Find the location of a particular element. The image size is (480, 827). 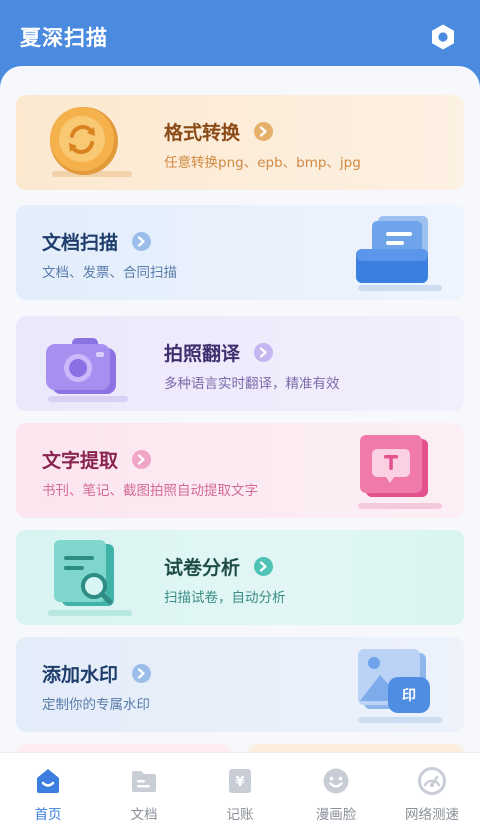

ledger-icon: ¥ is located at coordinates (240, 781).